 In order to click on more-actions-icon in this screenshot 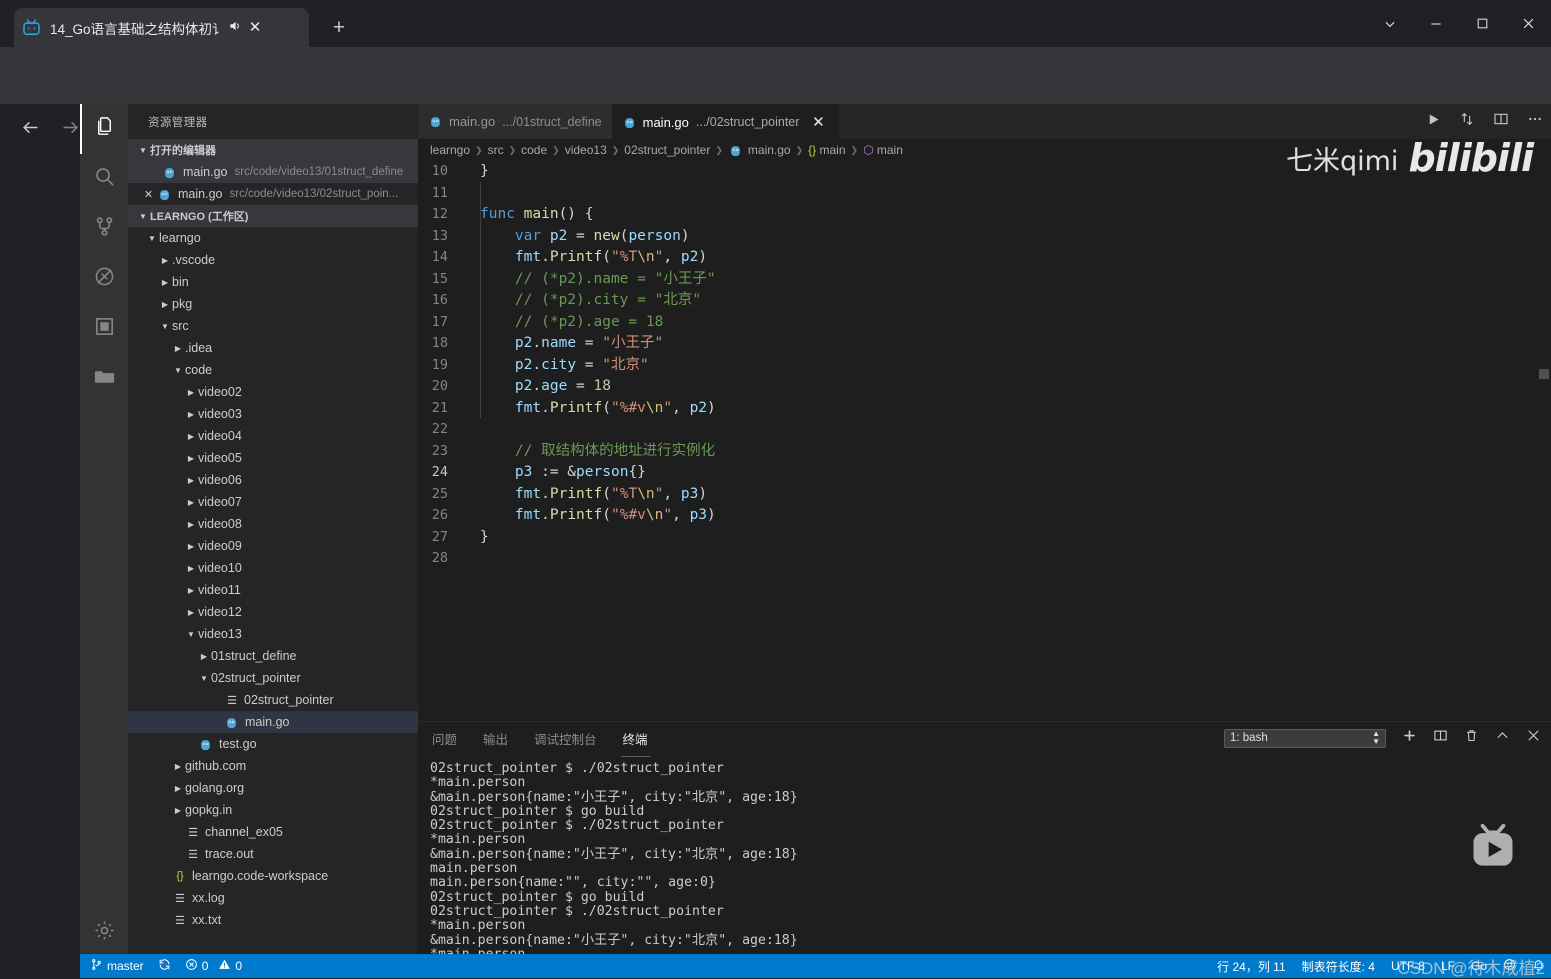, I will do `click(1535, 121)`.